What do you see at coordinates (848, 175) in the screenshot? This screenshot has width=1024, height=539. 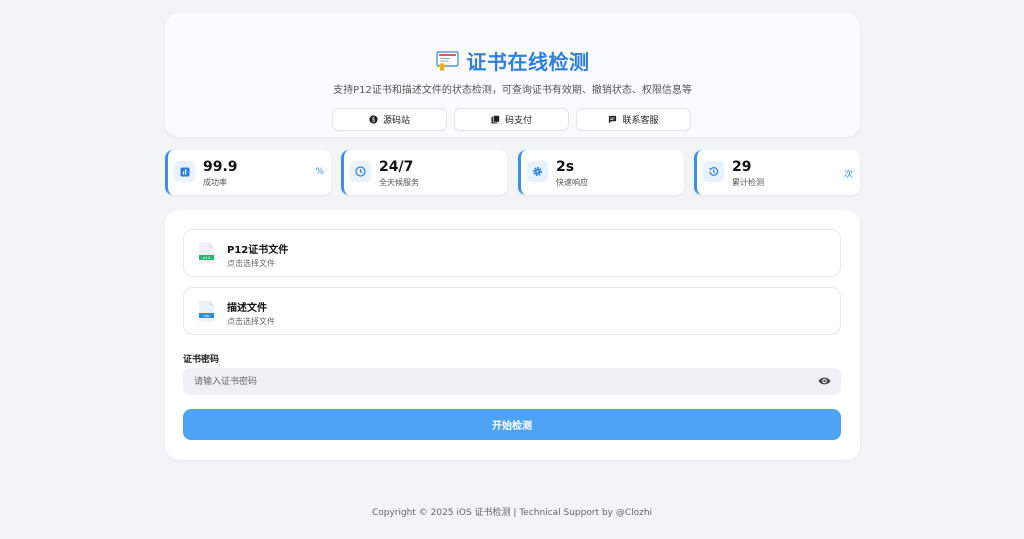 I see `stat-unit: 次` at bounding box center [848, 175].